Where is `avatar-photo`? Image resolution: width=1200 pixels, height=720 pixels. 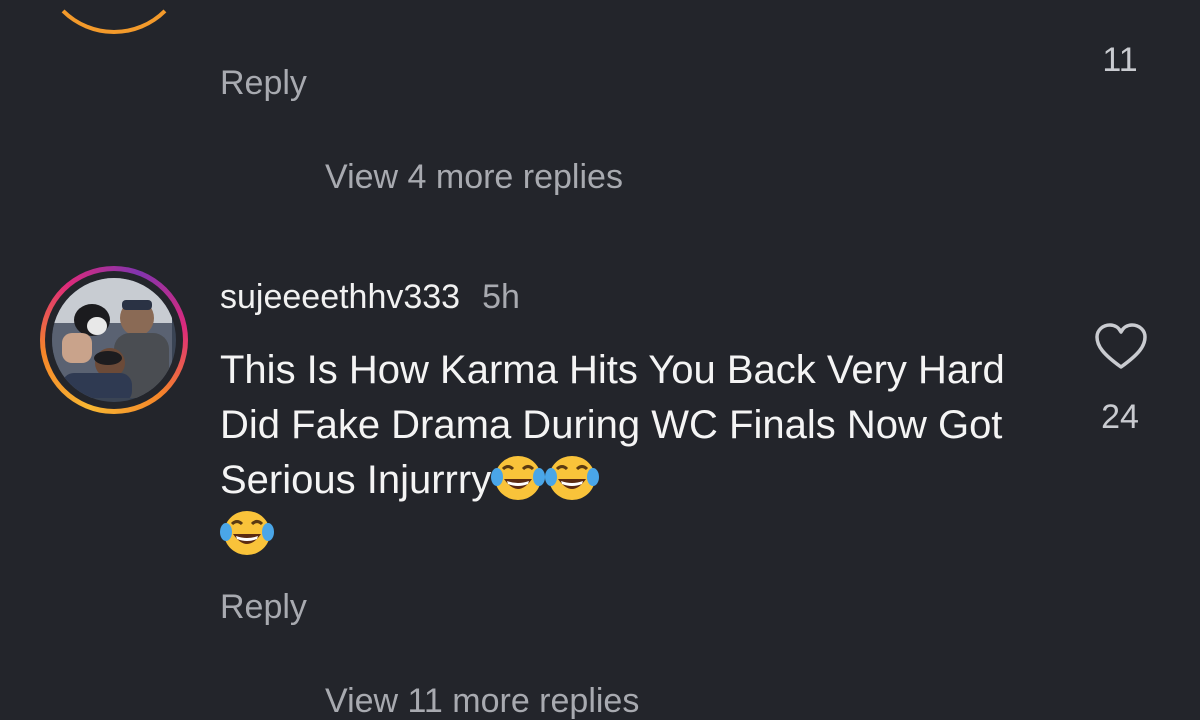
avatar-photo is located at coordinates (114, 340).